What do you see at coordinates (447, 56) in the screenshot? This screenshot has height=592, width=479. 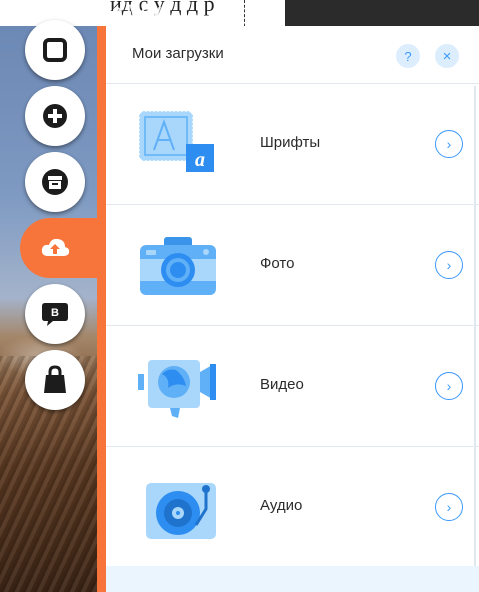 I see `close-button: ×` at bounding box center [447, 56].